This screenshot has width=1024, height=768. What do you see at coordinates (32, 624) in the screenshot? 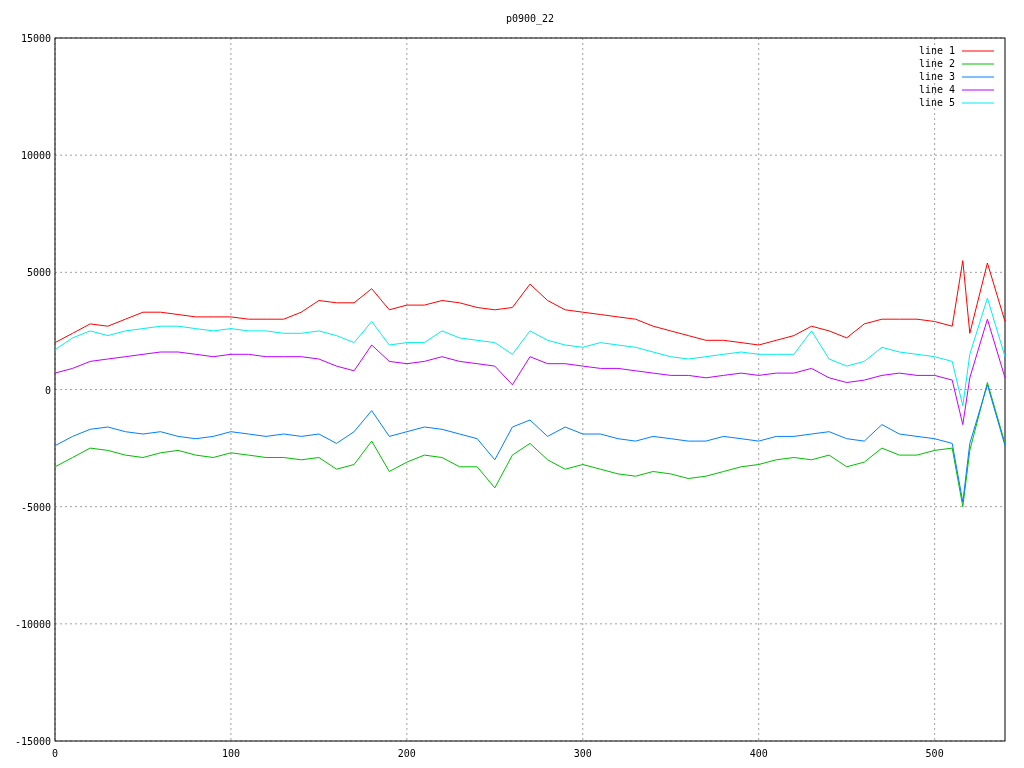
I see `y-tick-label: -10000` at bounding box center [32, 624].